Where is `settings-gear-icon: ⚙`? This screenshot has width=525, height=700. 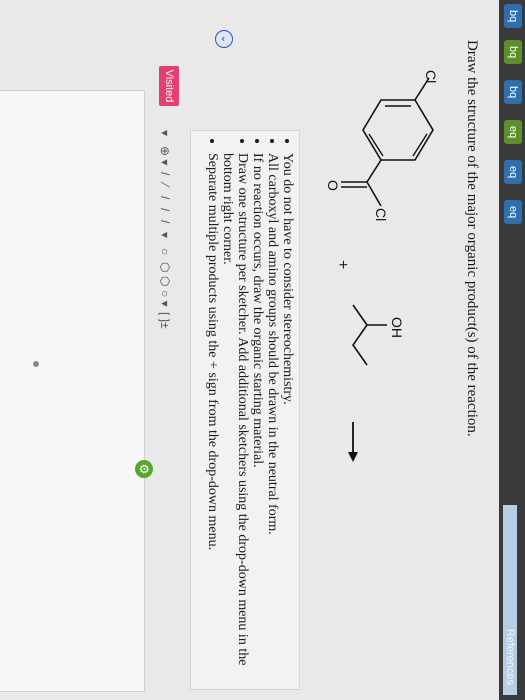
settings-gear-icon: ⚙ is located at coordinates (144, 469).